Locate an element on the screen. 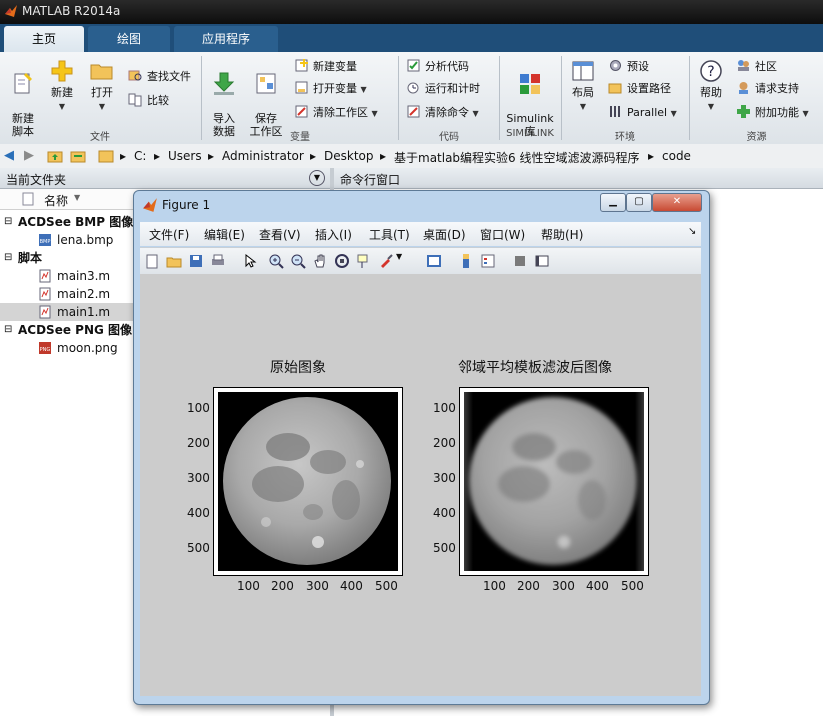 This screenshot has width=823, height=716. open-variable-button: 打开变量 ▼ is located at coordinates (330, 89).